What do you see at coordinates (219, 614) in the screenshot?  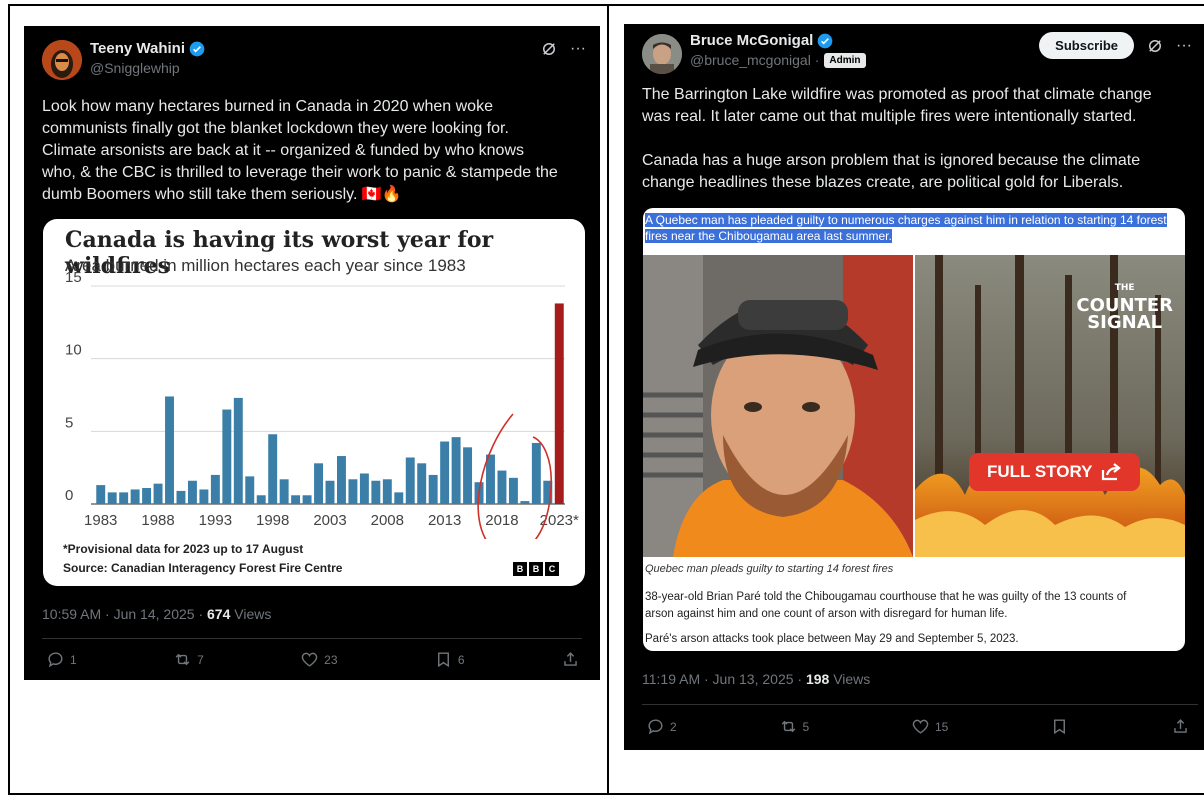 I see `views-count: 674` at bounding box center [219, 614].